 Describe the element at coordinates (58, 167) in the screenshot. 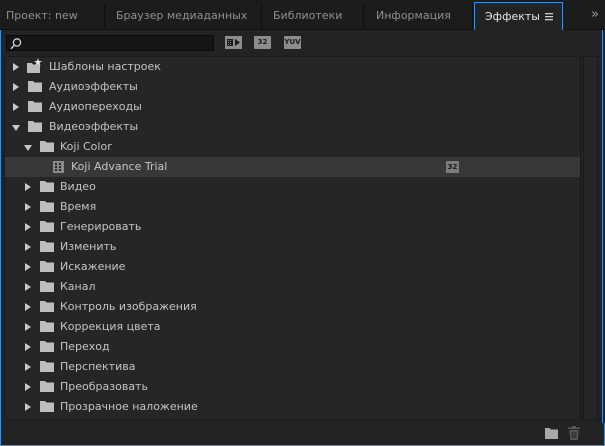

I see `effect-icon` at that location.